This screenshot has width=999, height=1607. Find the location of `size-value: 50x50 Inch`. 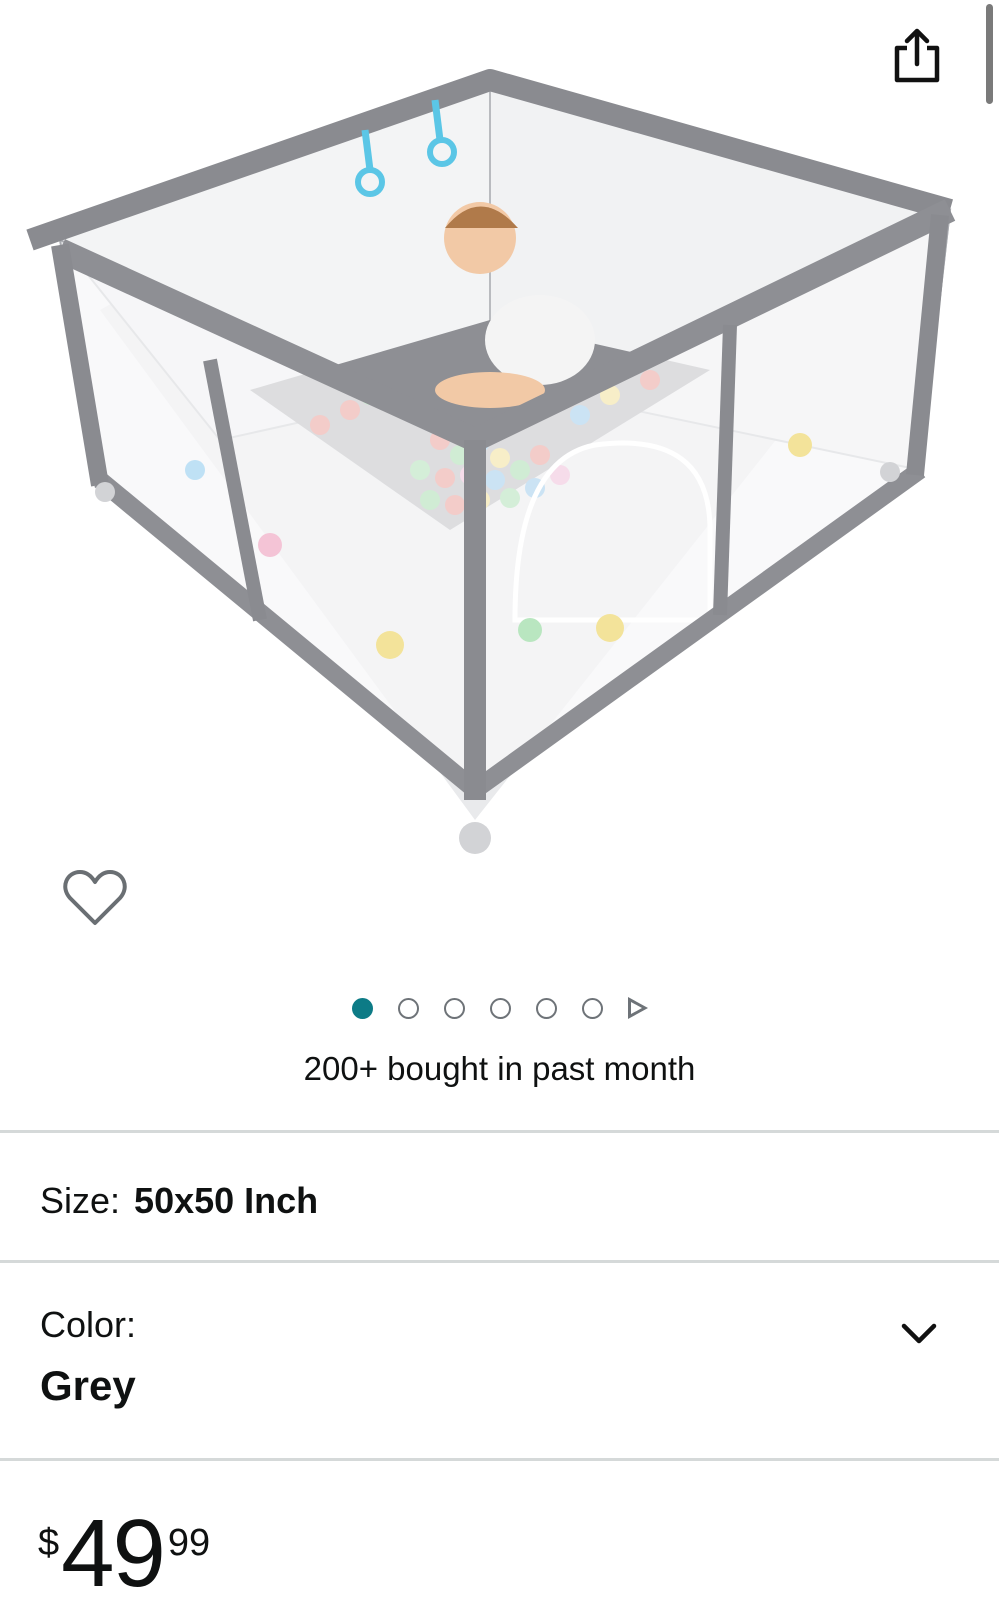

size-value: 50x50 Inch is located at coordinates (226, 1200).